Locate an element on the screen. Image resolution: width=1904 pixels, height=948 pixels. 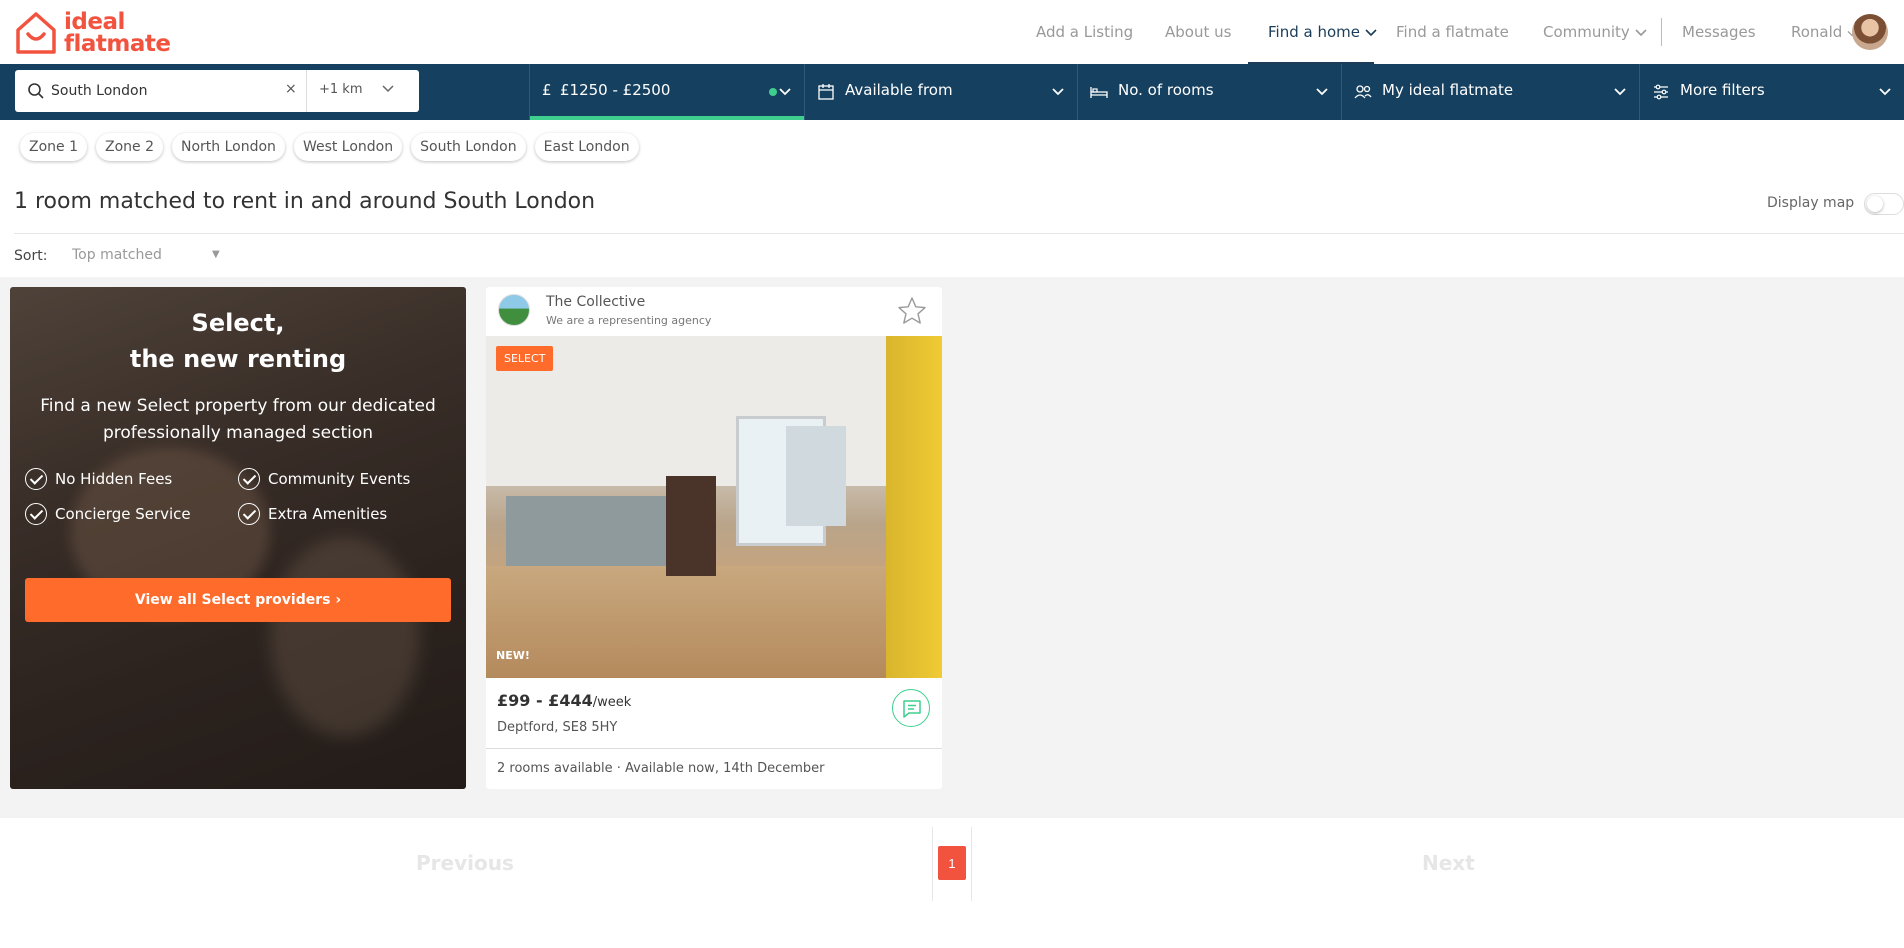
nav-messages: Messages is located at coordinates (1719, 32).